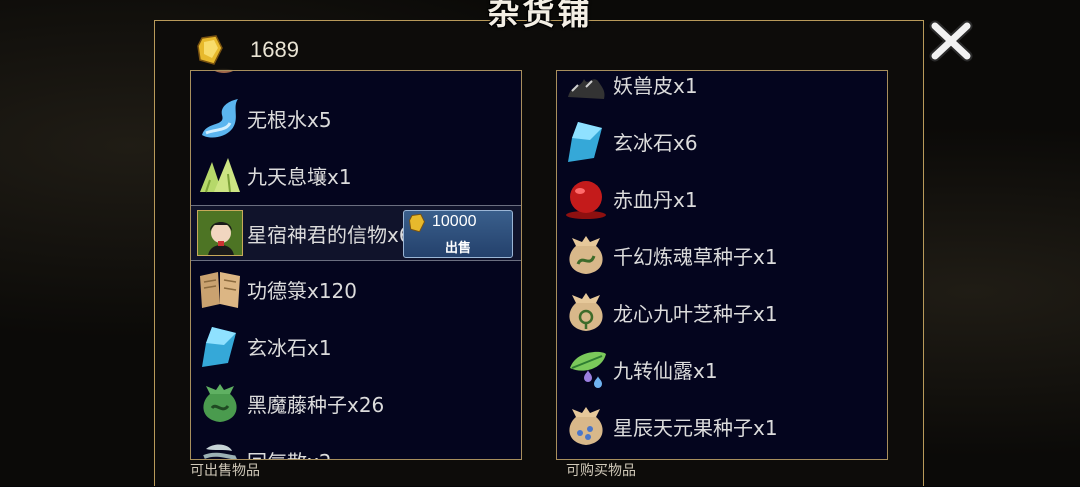  Describe the element at coordinates (289, 453) in the screenshot. I see `item-name: 回气散x2` at that location.